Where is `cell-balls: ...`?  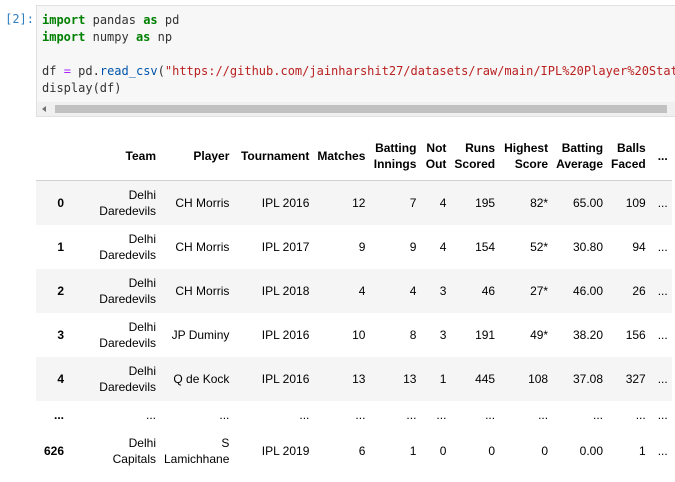
cell-balls: ... is located at coordinates (640, 414).